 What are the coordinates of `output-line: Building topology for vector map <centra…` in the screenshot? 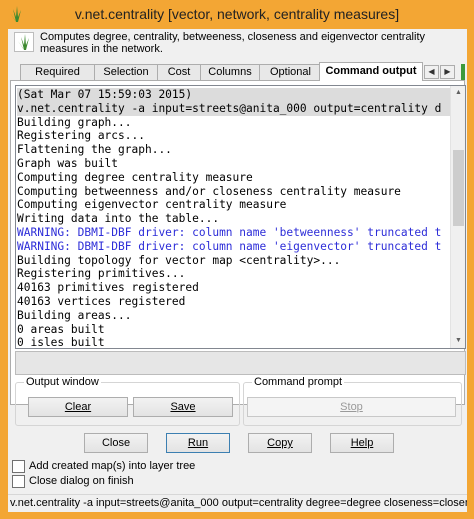 It's located at (179, 260).